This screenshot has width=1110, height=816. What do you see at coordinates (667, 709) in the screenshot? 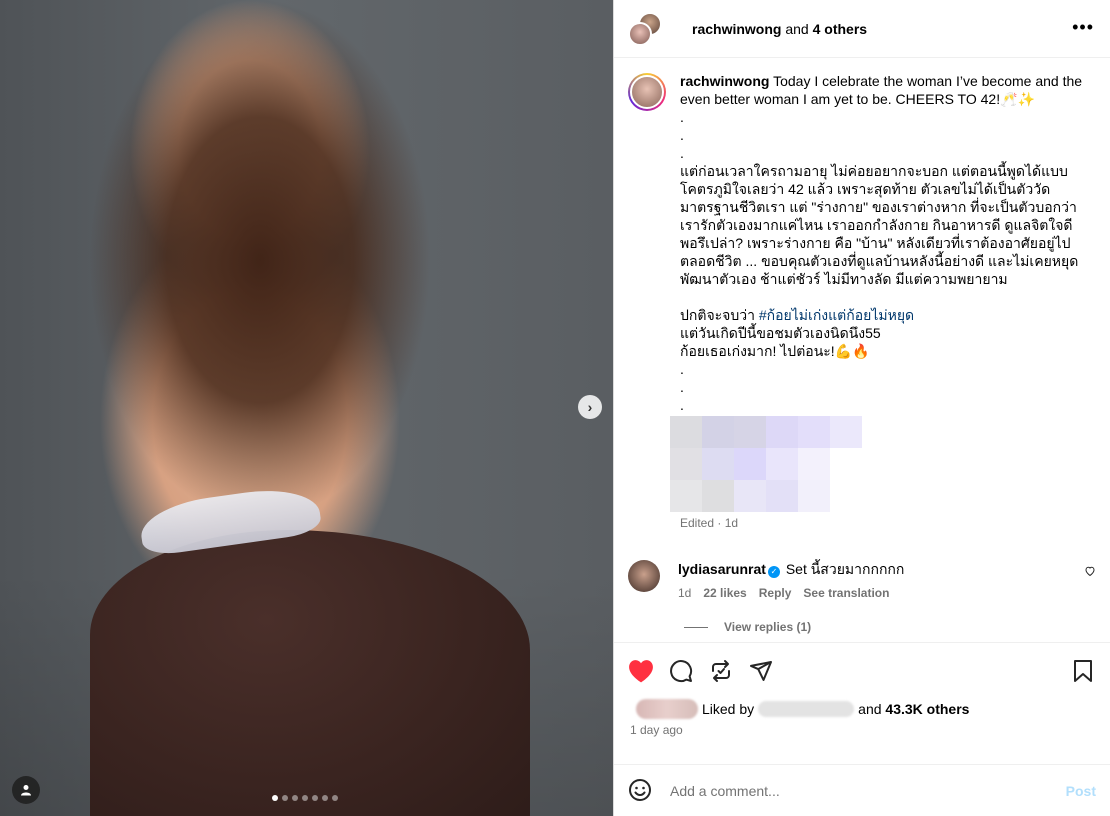
I see `blurred-liker-avatar` at bounding box center [667, 709].